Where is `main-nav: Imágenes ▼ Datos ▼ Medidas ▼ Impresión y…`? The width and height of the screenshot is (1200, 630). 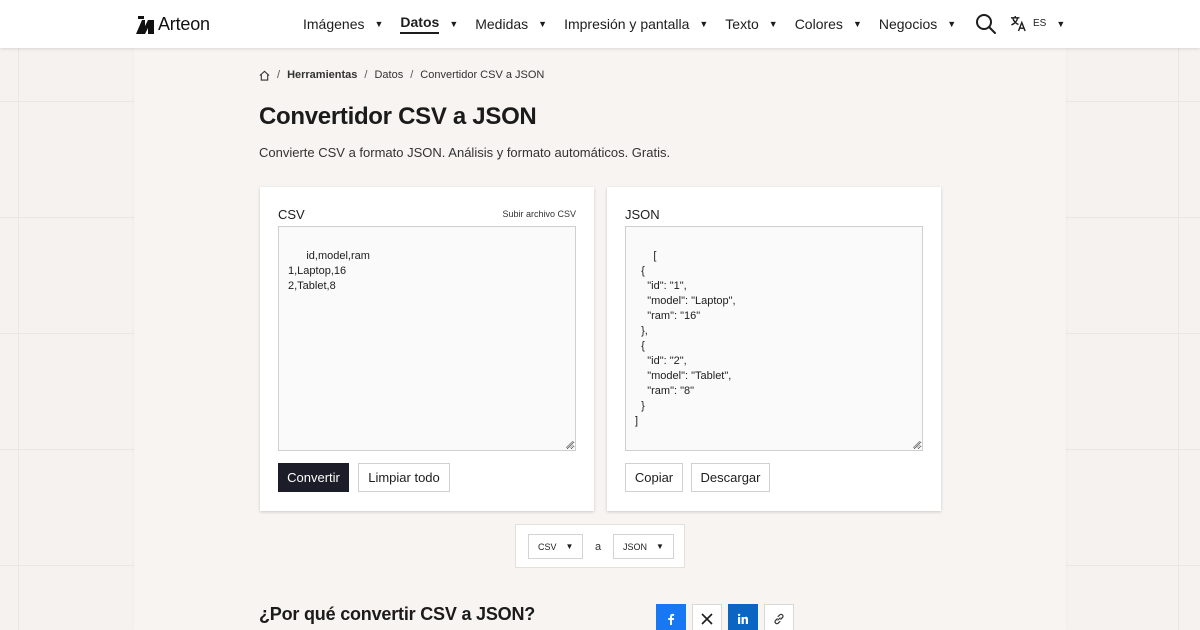
main-nav: Imágenes ▼ Datos ▼ Medidas ▼ Impresión y… is located at coordinates (638, 24).